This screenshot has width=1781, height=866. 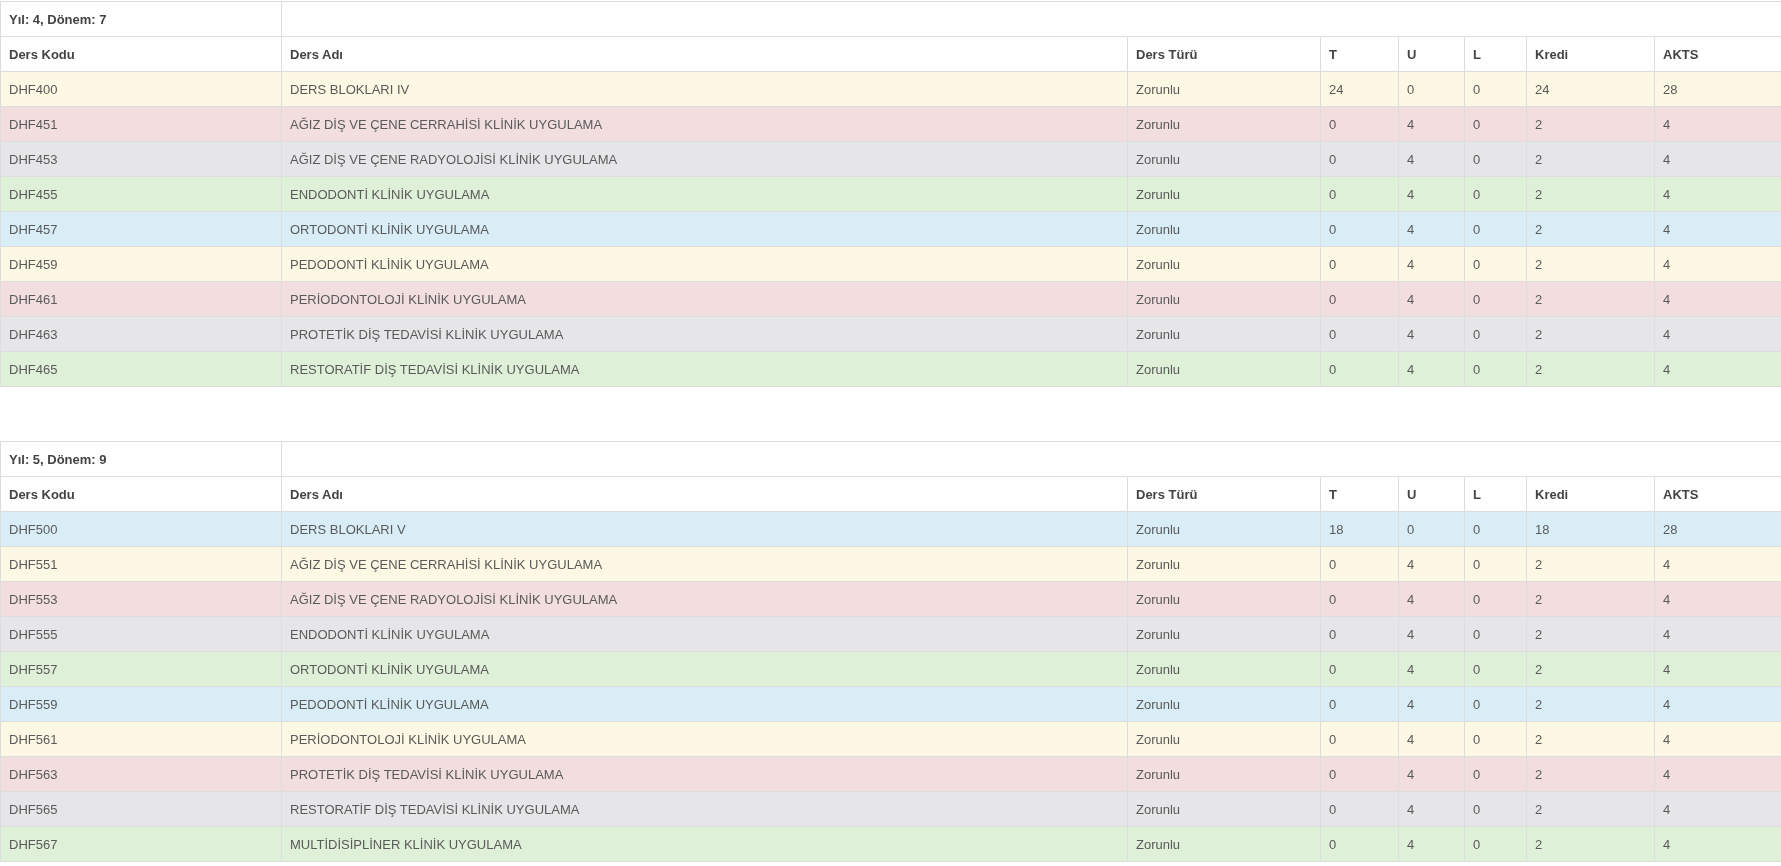 What do you see at coordinates (704, 599) in the screenshot?
I see `table-cell: AĞIZ DİŞ VE ÇENE RADYOLOJİSİ KLİNİK UYGULAMA` at bounding box center [704, 599].